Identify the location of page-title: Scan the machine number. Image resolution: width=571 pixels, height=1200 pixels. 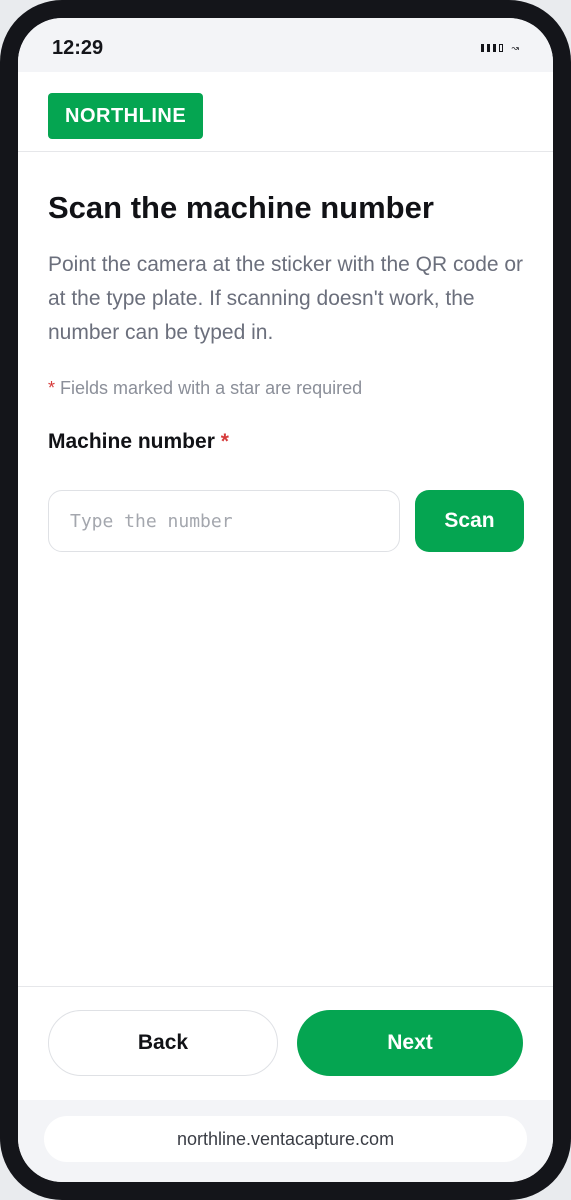
(241, 207).